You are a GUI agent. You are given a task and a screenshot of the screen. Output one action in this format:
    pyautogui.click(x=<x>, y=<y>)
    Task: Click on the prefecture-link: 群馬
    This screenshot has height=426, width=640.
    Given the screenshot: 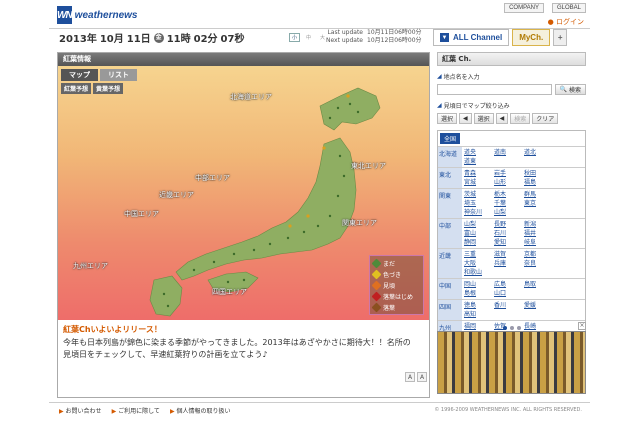 What is the action you would take?
    pyautogui.click(x=539, y=194)
    